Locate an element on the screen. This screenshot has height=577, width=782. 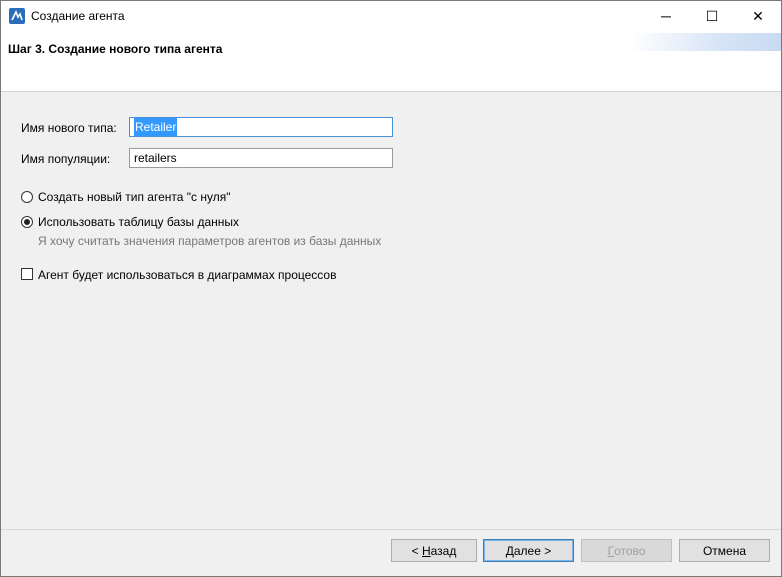
use-database-label: Использовать таблицу базы данных is located at coordinates (138, 222).